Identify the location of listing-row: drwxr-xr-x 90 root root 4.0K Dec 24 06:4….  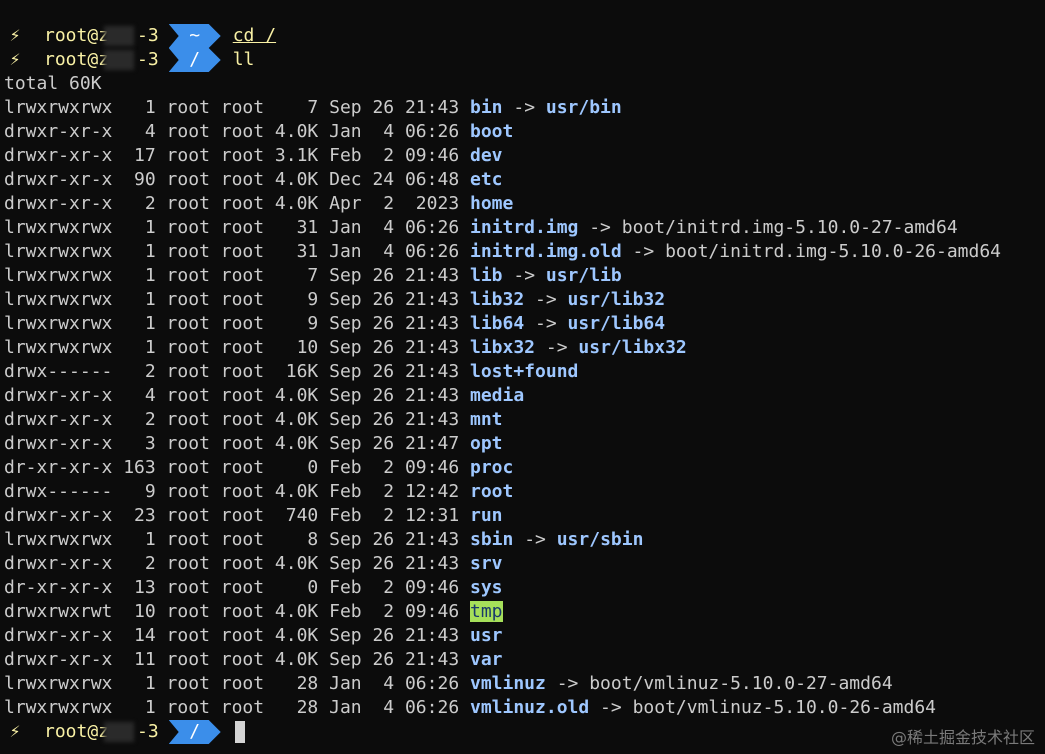
(524, 180).